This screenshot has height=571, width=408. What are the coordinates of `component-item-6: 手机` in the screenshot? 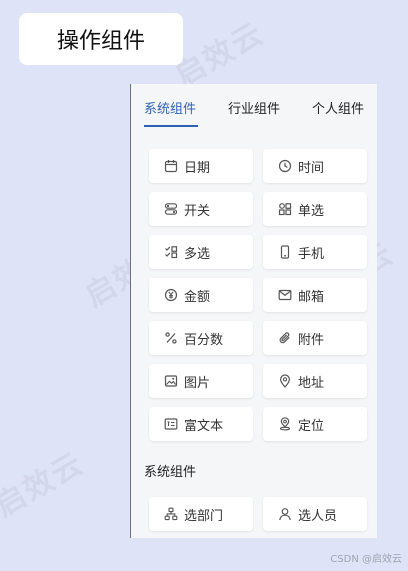 It's located at (315, 252).